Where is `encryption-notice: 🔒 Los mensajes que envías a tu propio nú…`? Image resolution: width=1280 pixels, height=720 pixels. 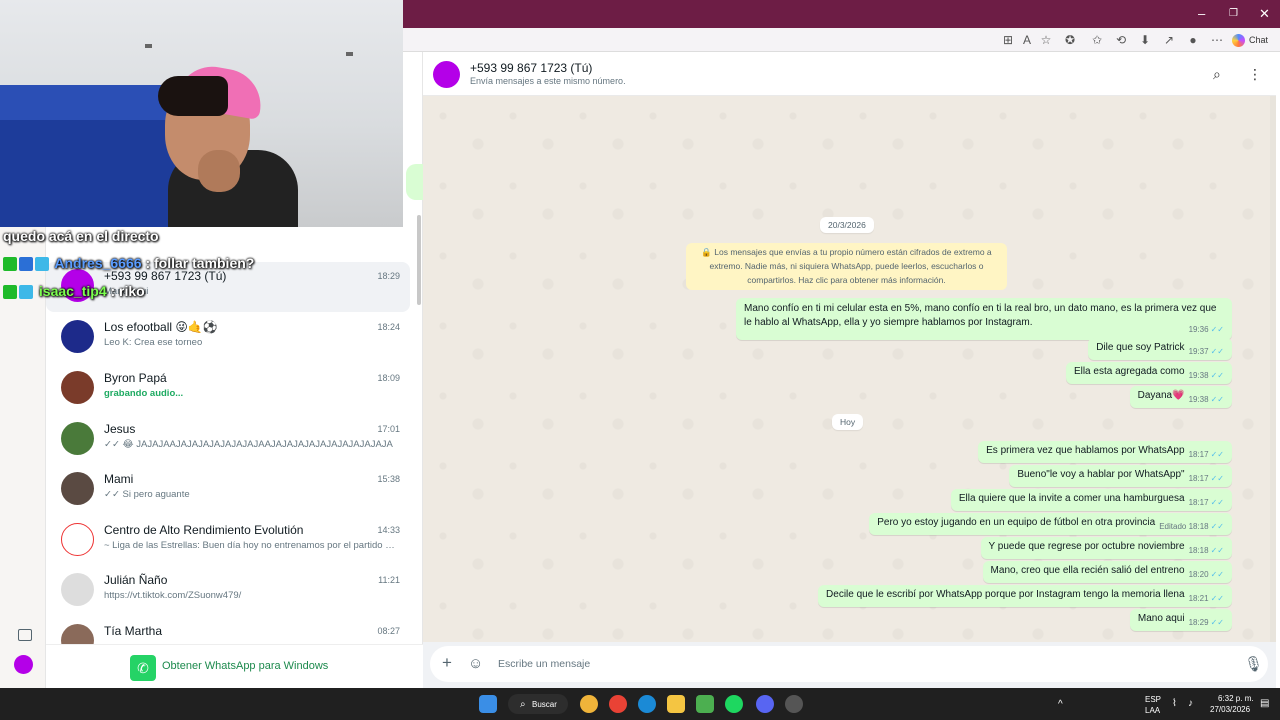 encryption-notice: 🔒 Los mensajes que envías a tu propio nú… is located at coordinates (846, 266).